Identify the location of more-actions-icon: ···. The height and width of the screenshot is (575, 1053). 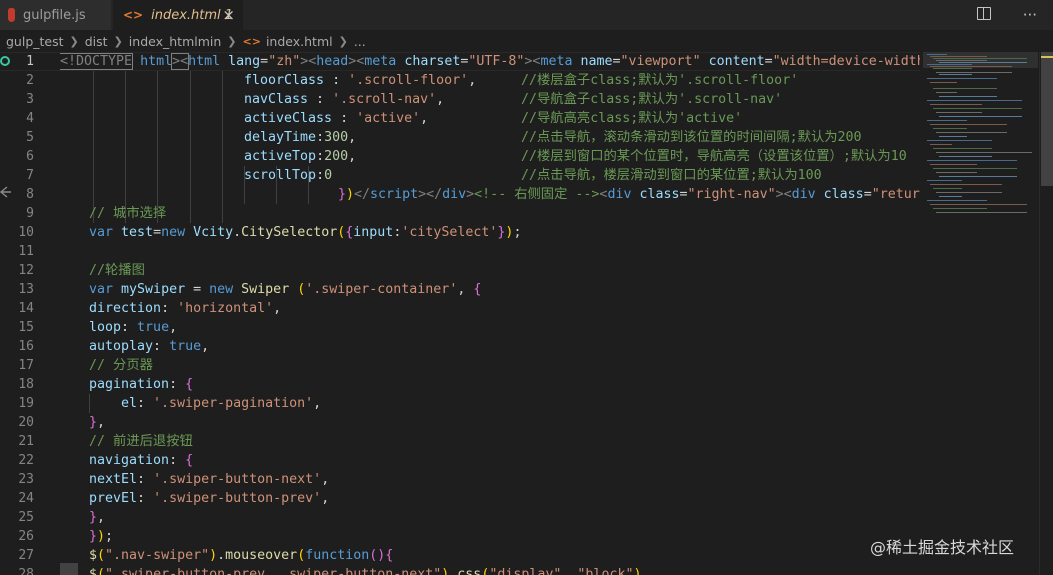
(1030, 15).